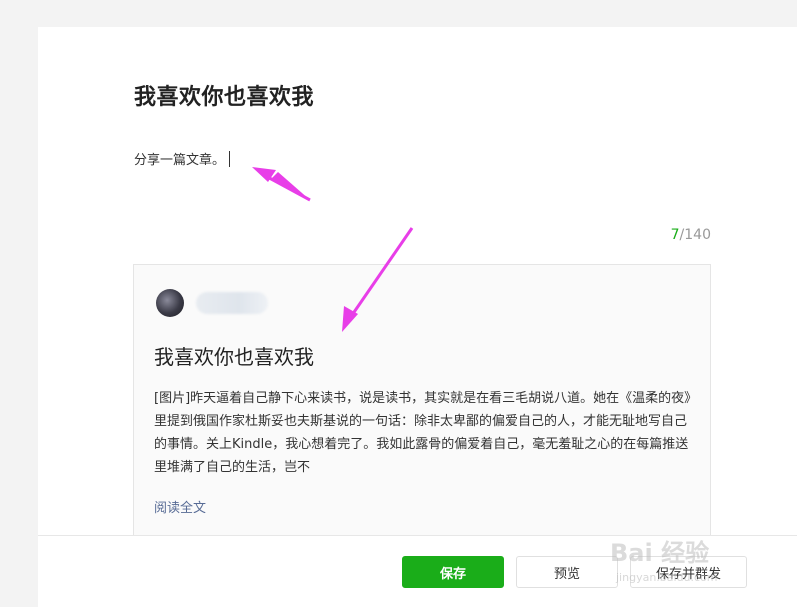  Describe the element at coordinates (180, 506) in the screenshot. I see `read-more-link: 阅读全文` at that location.